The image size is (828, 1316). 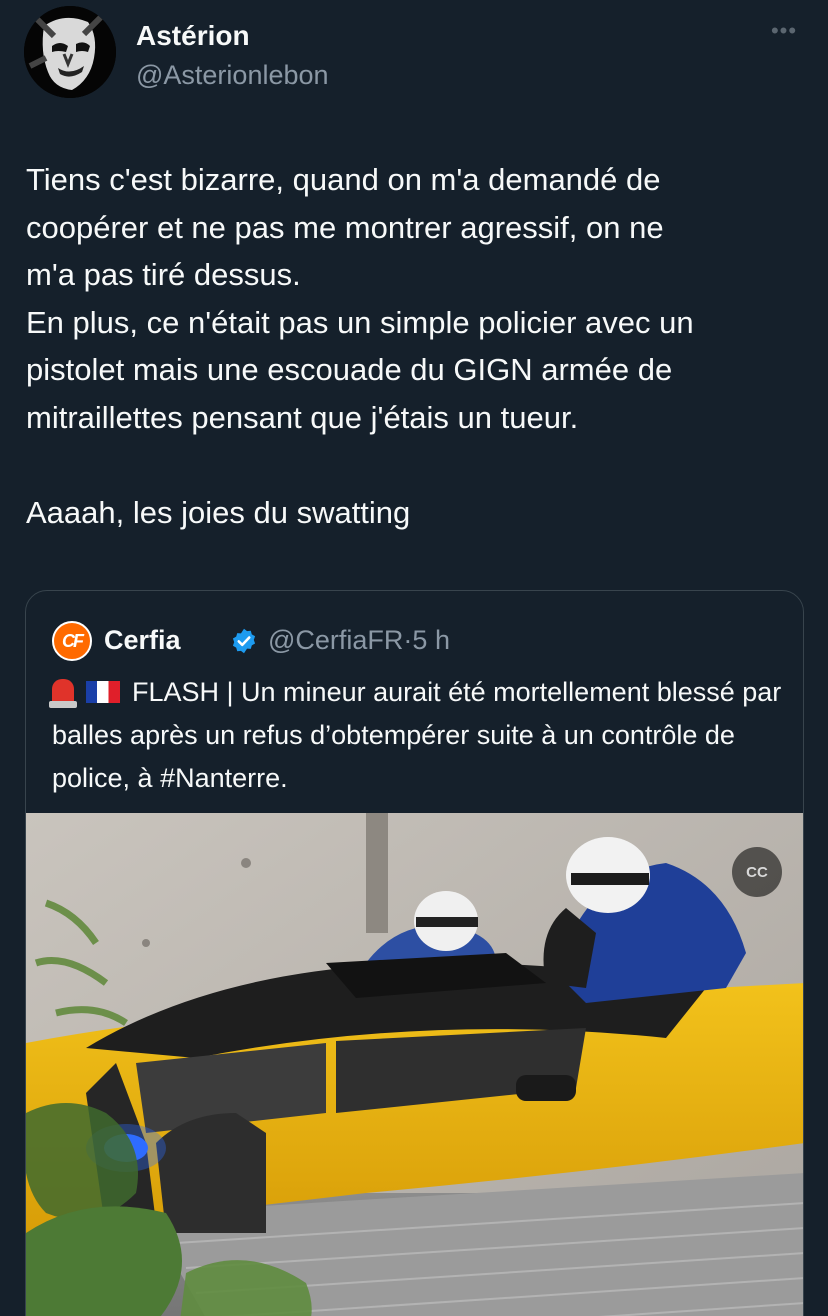 What do you see at coordinates (757, 872) in the screenshot?
I see `closed-captions-icon: CC` at bounding box center [757, 872].